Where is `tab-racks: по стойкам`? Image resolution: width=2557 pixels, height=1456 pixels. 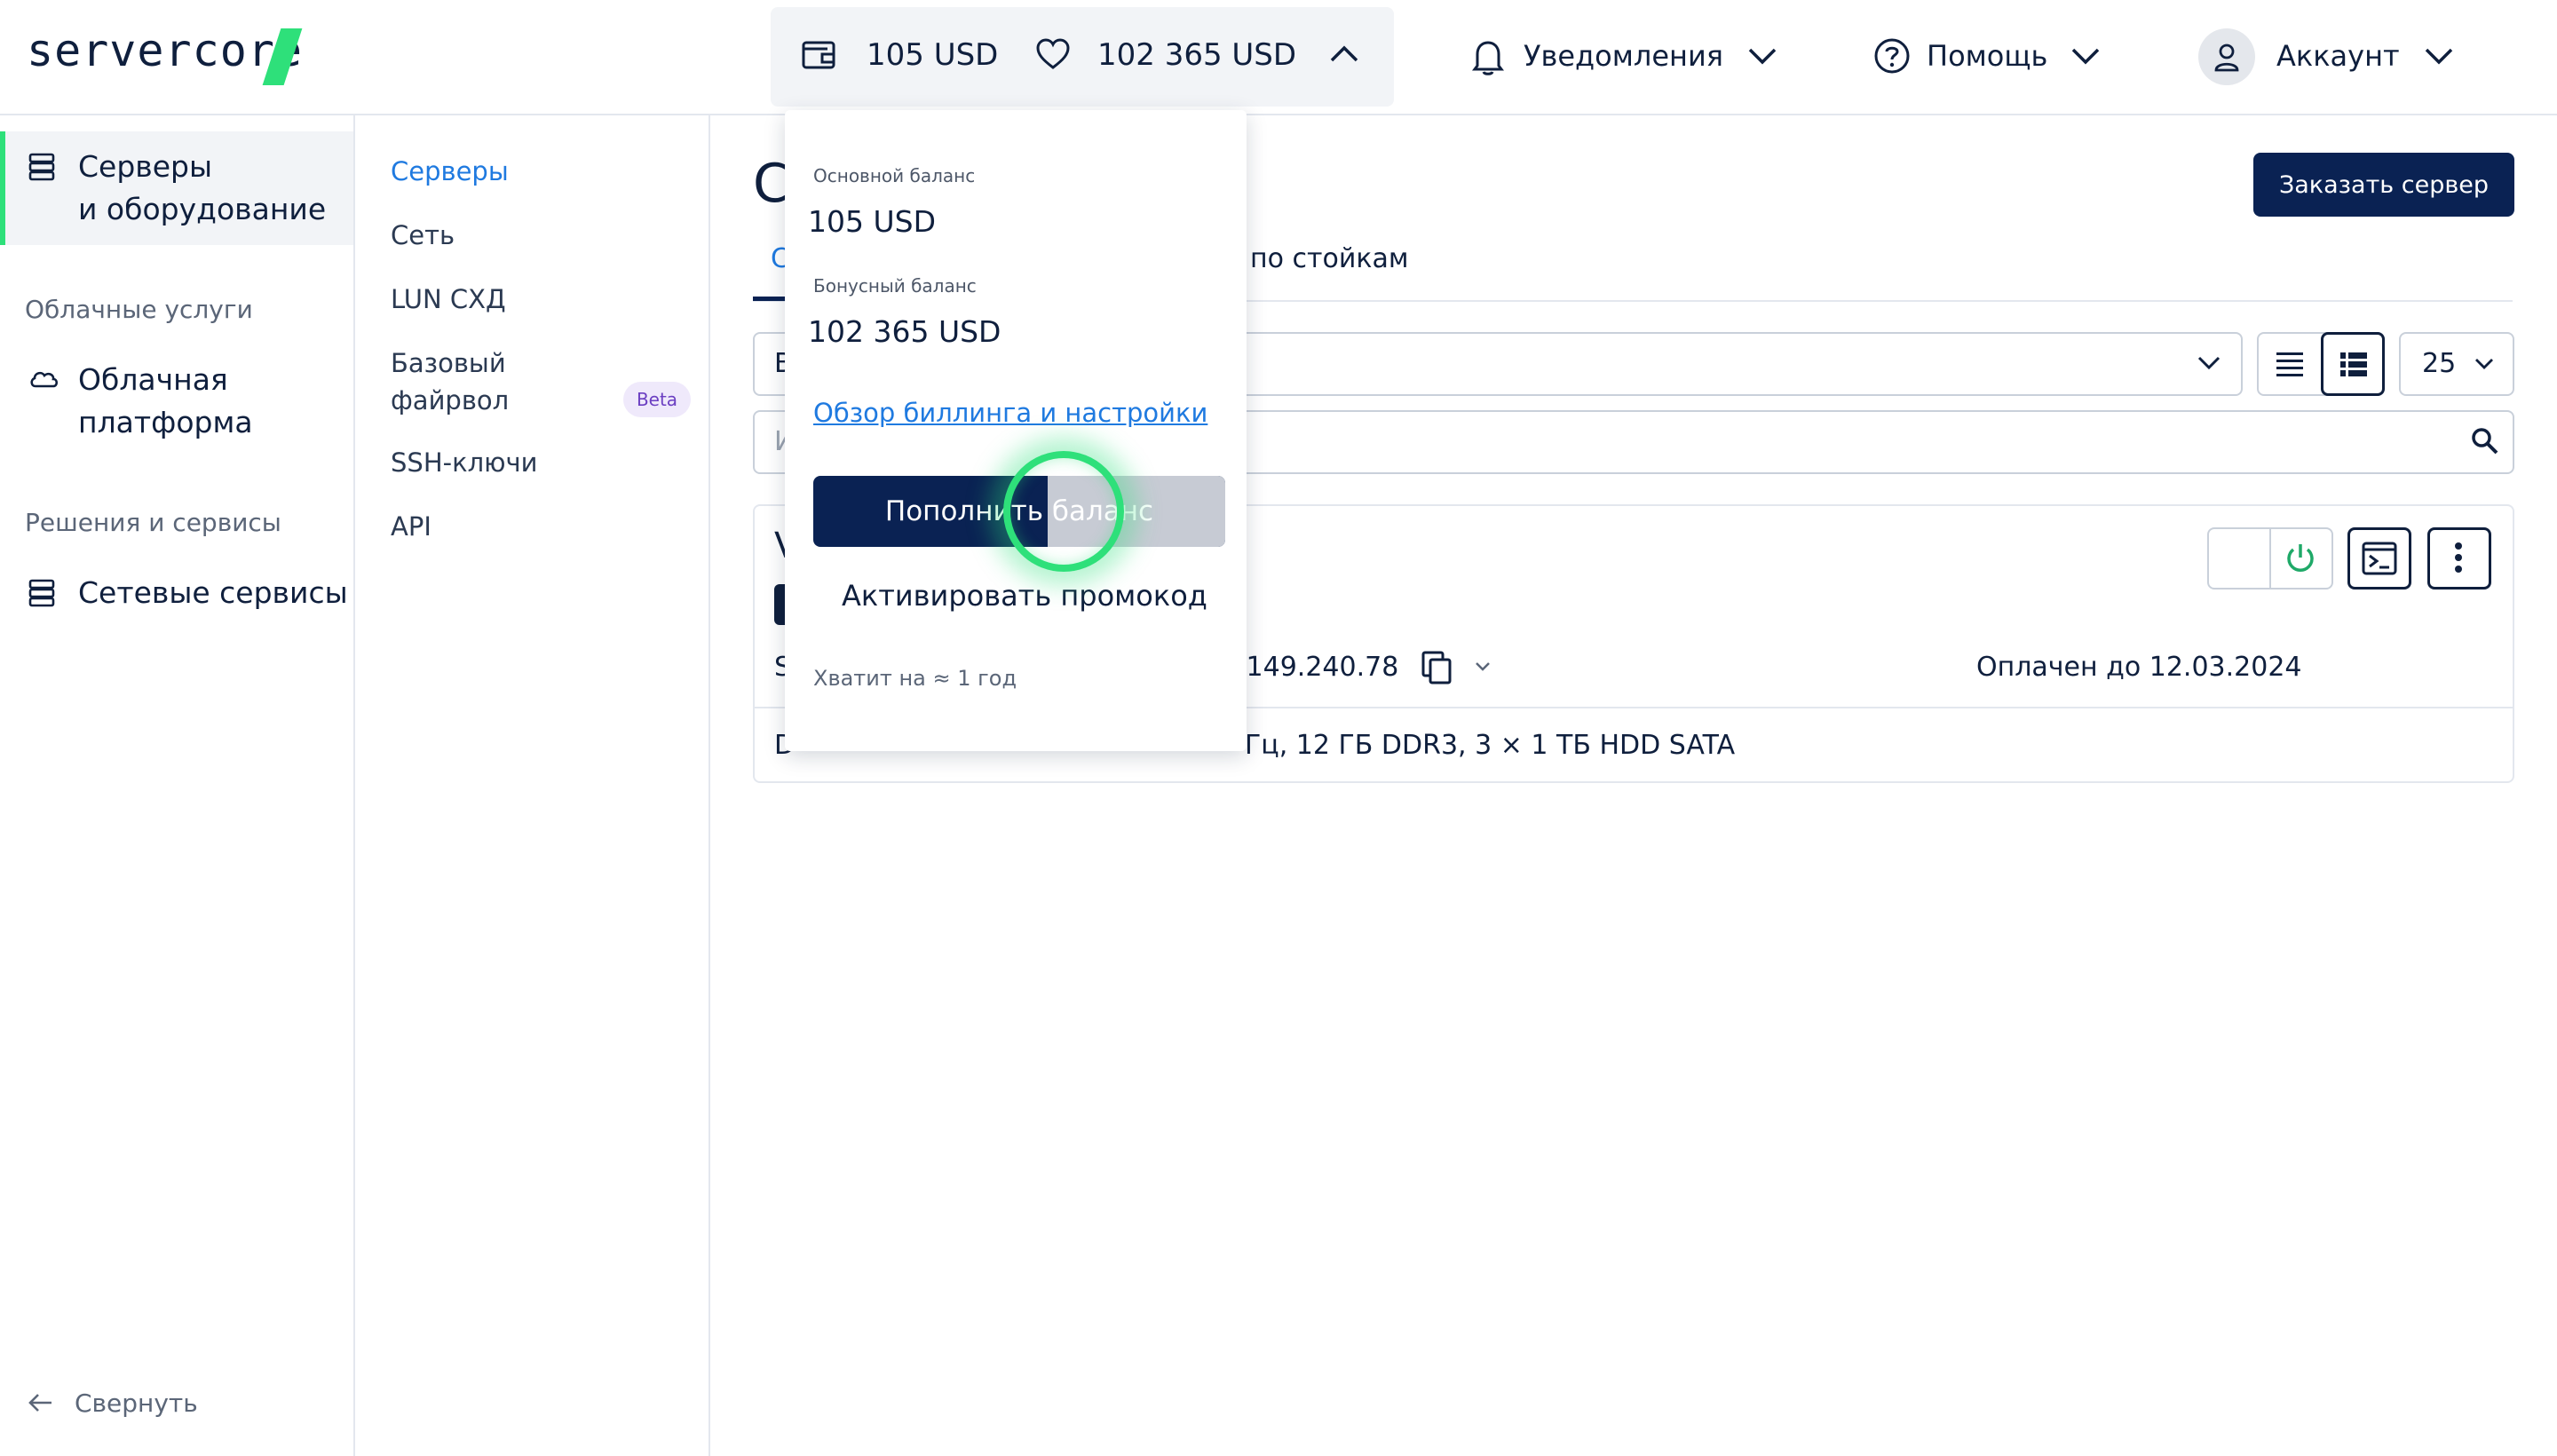 tab-racks: по стойкам is located at coordinates (1329, 258).